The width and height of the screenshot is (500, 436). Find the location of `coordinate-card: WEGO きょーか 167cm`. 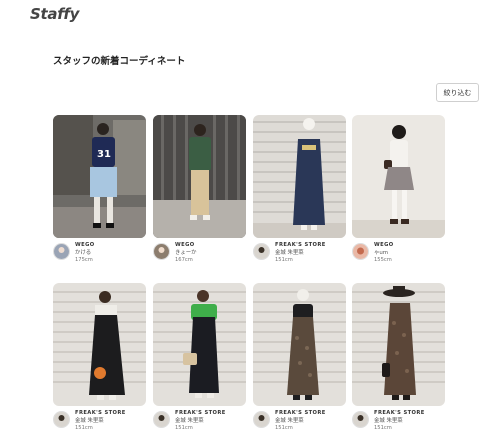

coordinate-card: WEGO きょーか 167cm is located at coordinates (199, 193).